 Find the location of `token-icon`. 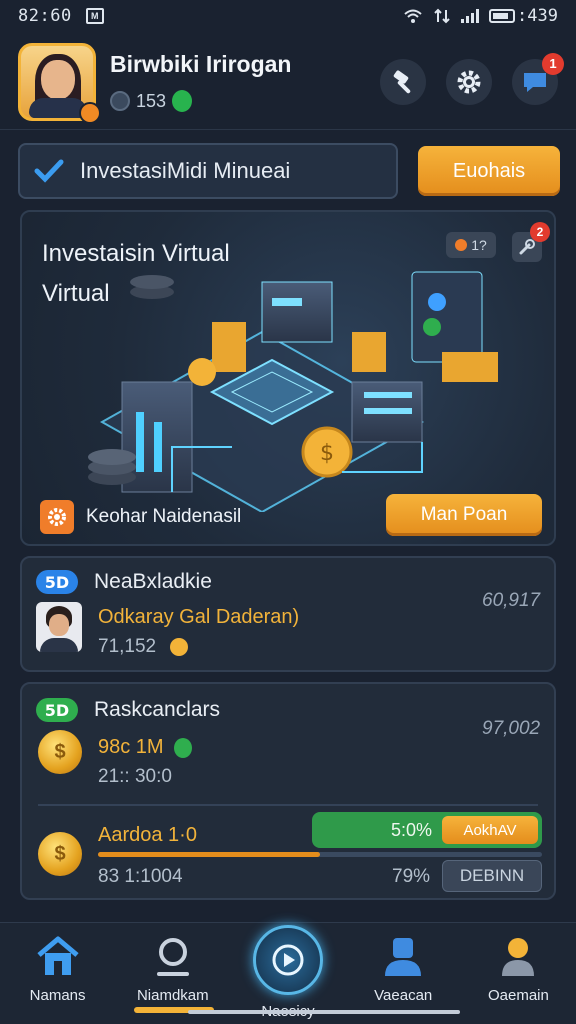

token-icon is located at coordinates (120, 101).